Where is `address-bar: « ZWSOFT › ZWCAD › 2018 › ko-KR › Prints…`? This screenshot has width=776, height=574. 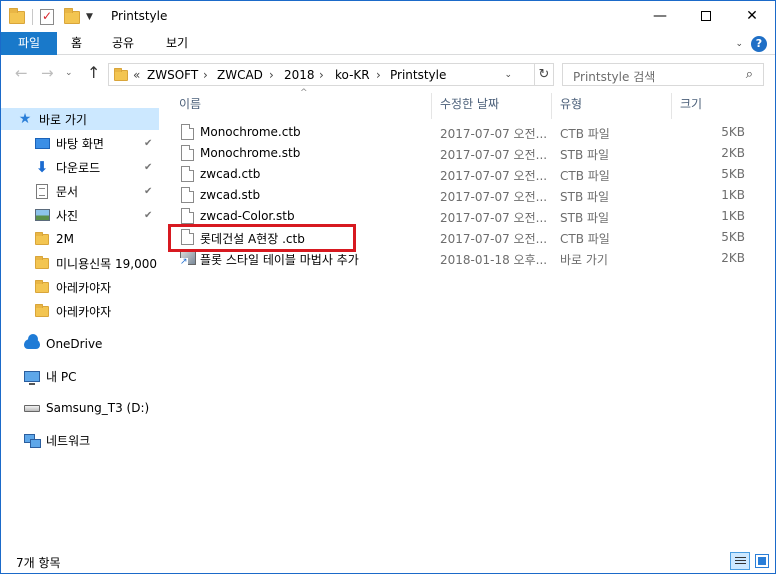 address-bar: « ZWSOFT › ZWCAD › 2018 › ko-KR › Prints… is located at coordinates (321, 74).